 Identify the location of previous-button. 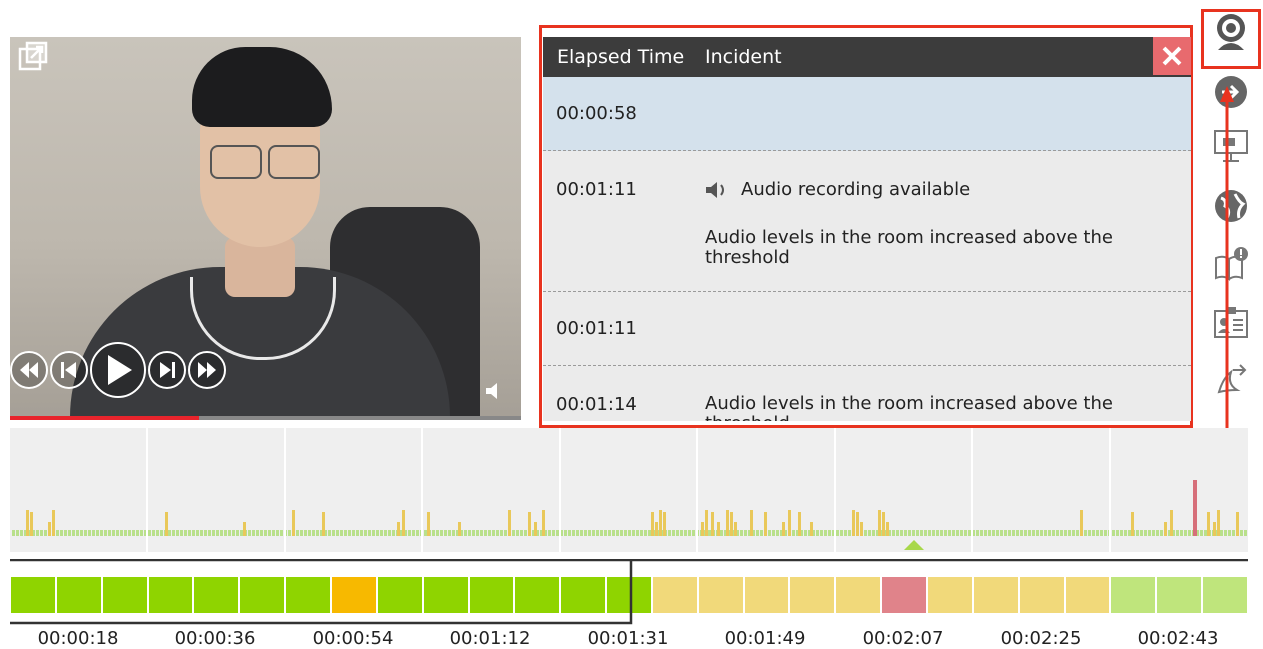
(69, 370).